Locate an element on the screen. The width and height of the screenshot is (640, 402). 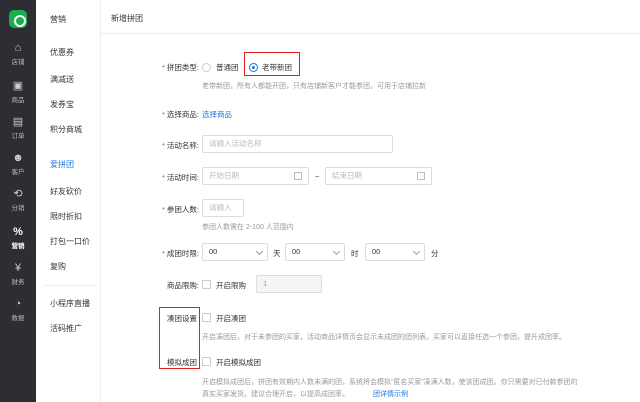
nav-item-distribution: ⟲ 分销 is located at coordinates (18, 200).